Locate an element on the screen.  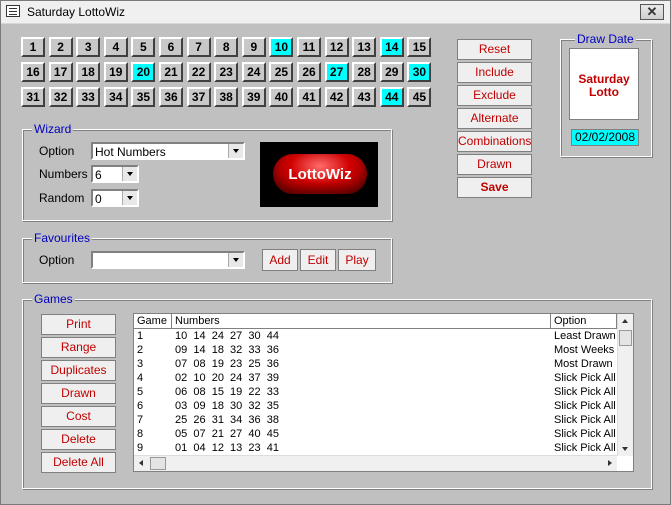
table-row: 2 09 14 18 32 33 36 Most Weeks is located at coordinates (375, 350).